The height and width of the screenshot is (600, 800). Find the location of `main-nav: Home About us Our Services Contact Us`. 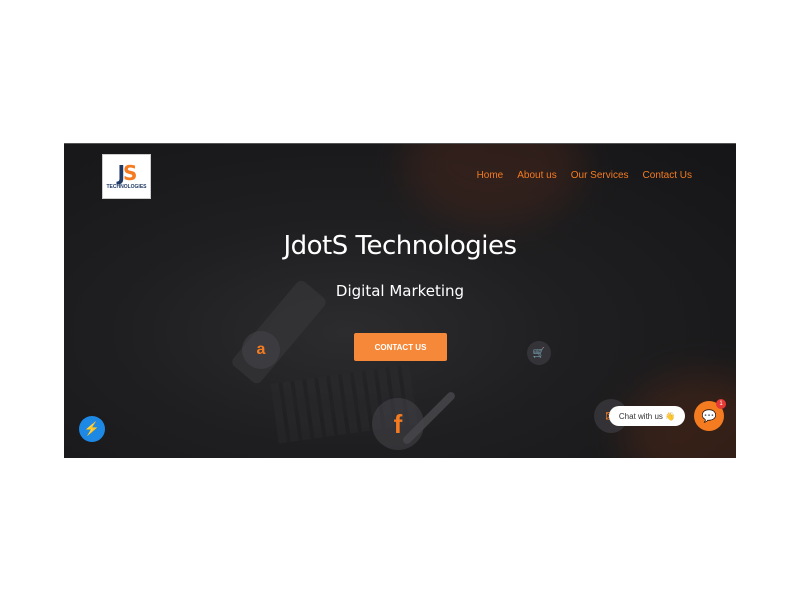

main-nav: Home About us Our Services Contact Us is located at coordinates (584, 175).